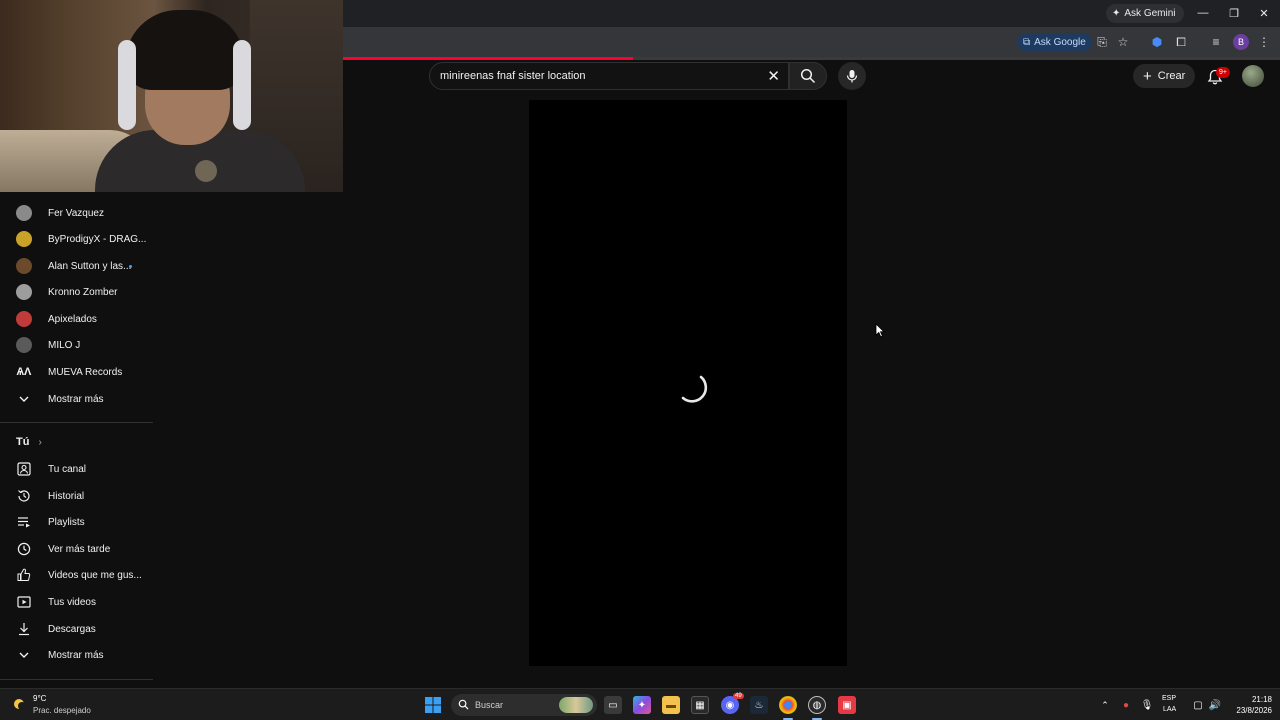 This screenshot has height=720, width=1280. I want to click on sidebar-subscription: Kronno Zomber, so click(76, 292).